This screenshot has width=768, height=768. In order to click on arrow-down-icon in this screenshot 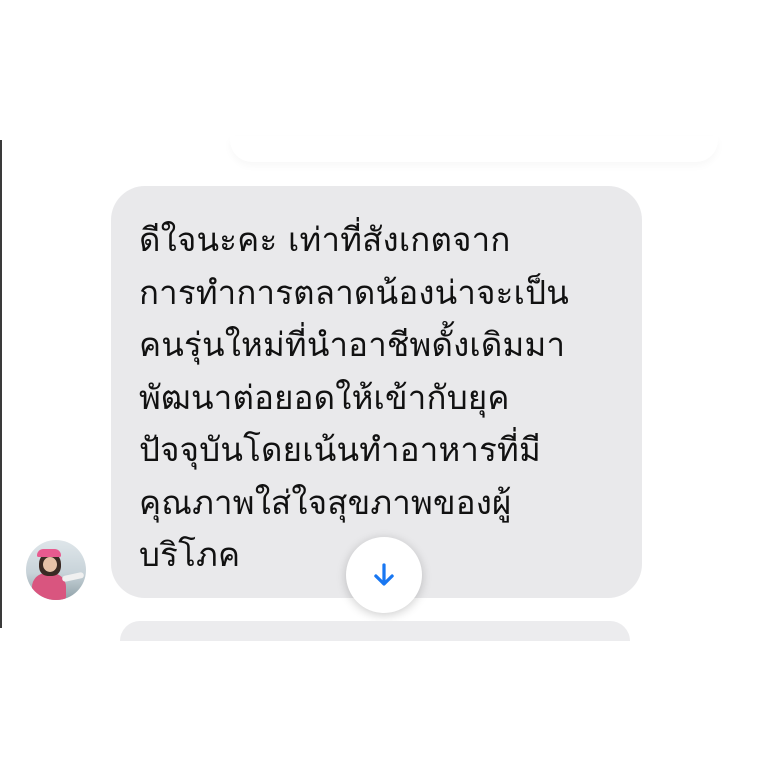, I will do `click(384, 574)`.